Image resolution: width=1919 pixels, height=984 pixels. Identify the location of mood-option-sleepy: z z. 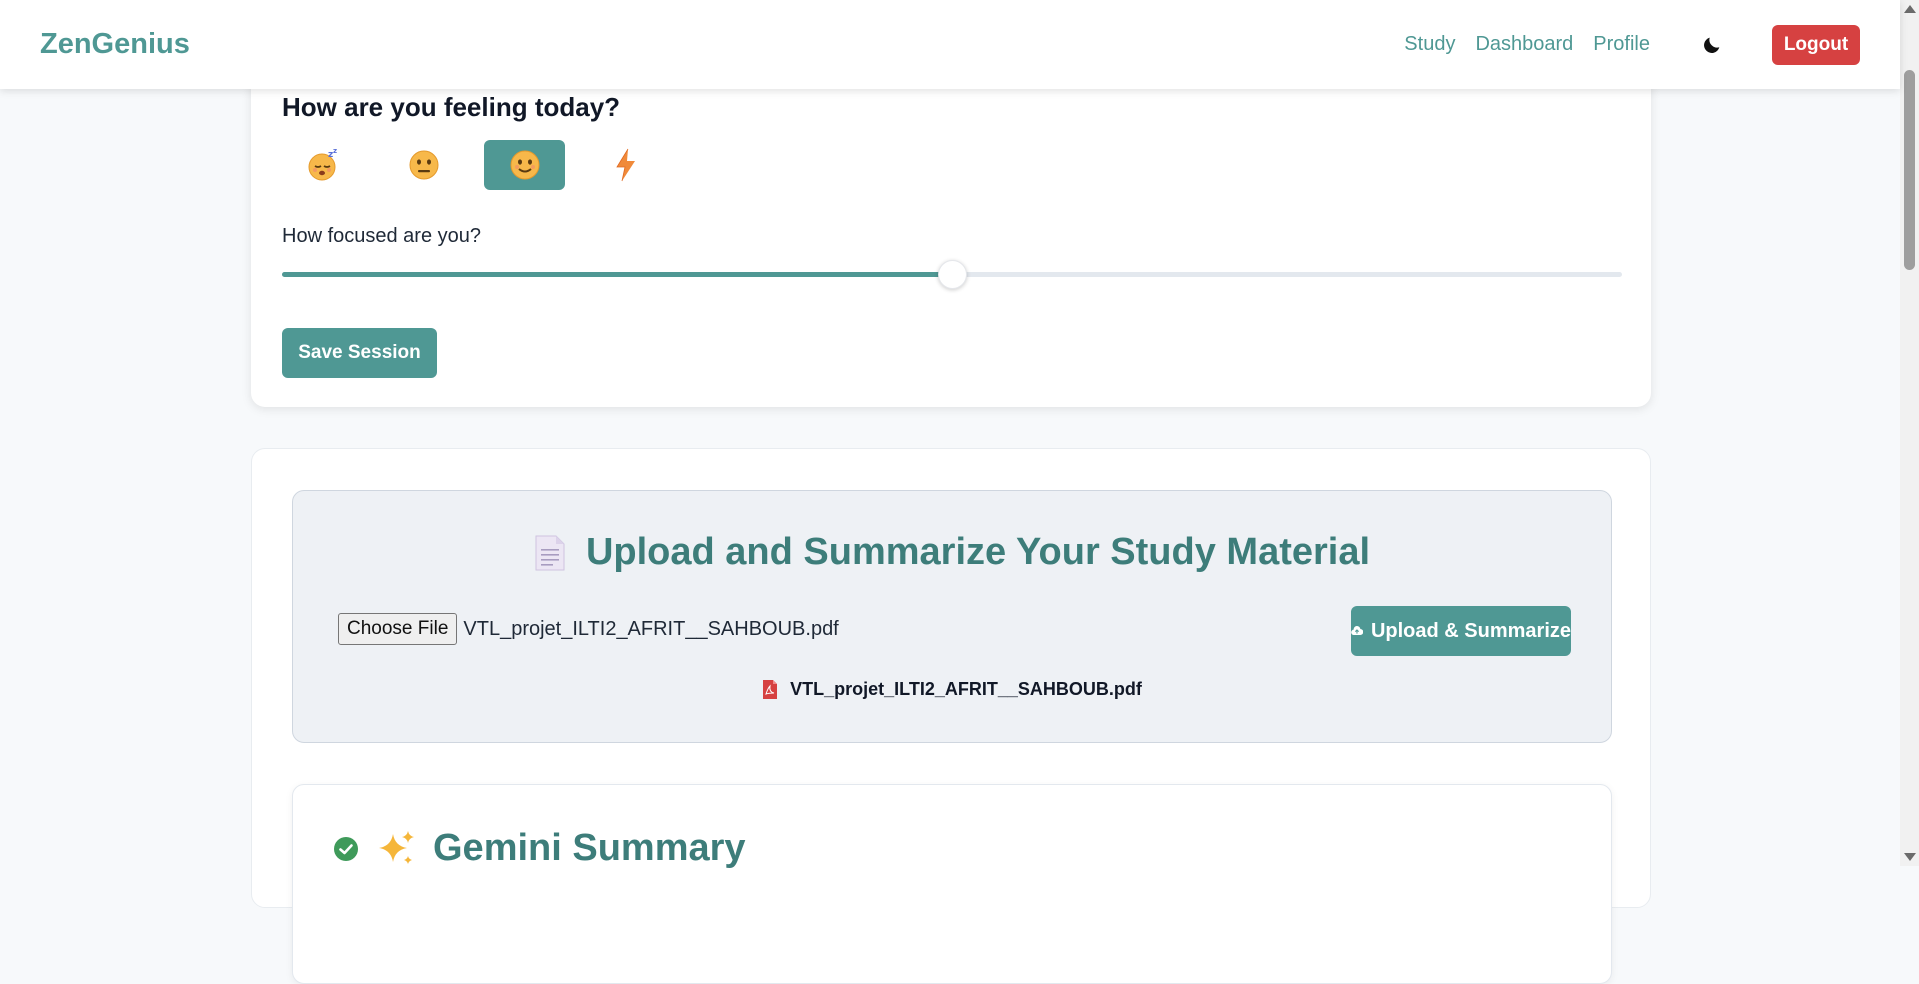
(322, 165).